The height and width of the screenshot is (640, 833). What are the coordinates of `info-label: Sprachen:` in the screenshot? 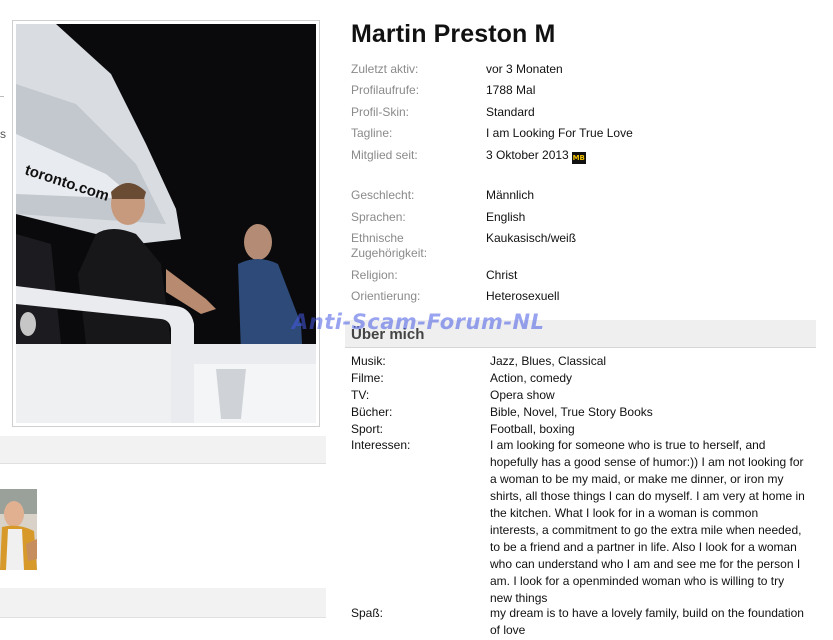 It's located at (378, 217).